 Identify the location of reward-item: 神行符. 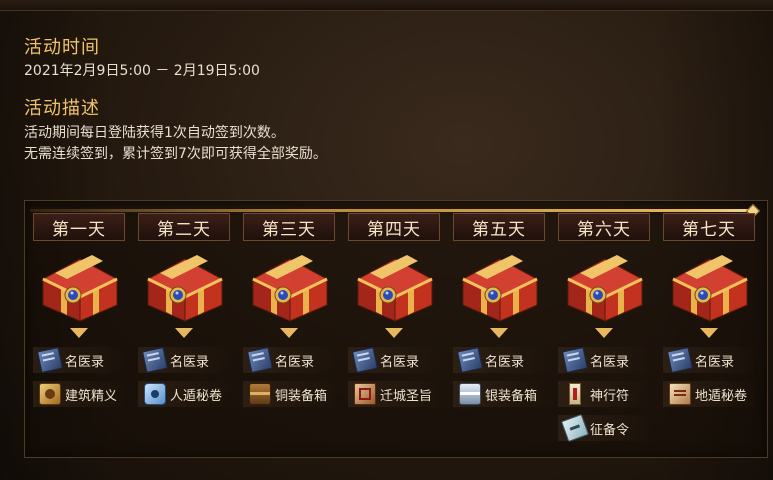
(604, 394).